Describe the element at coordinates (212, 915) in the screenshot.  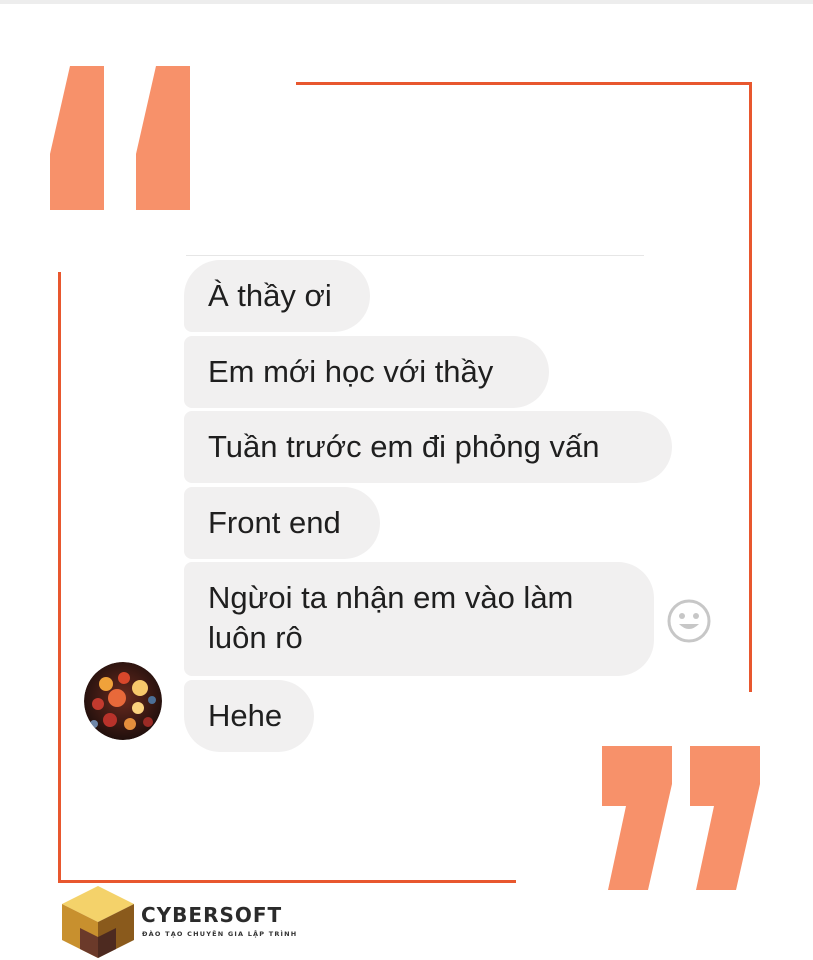
I see `brand-name: CYBERSOFT` at that location.